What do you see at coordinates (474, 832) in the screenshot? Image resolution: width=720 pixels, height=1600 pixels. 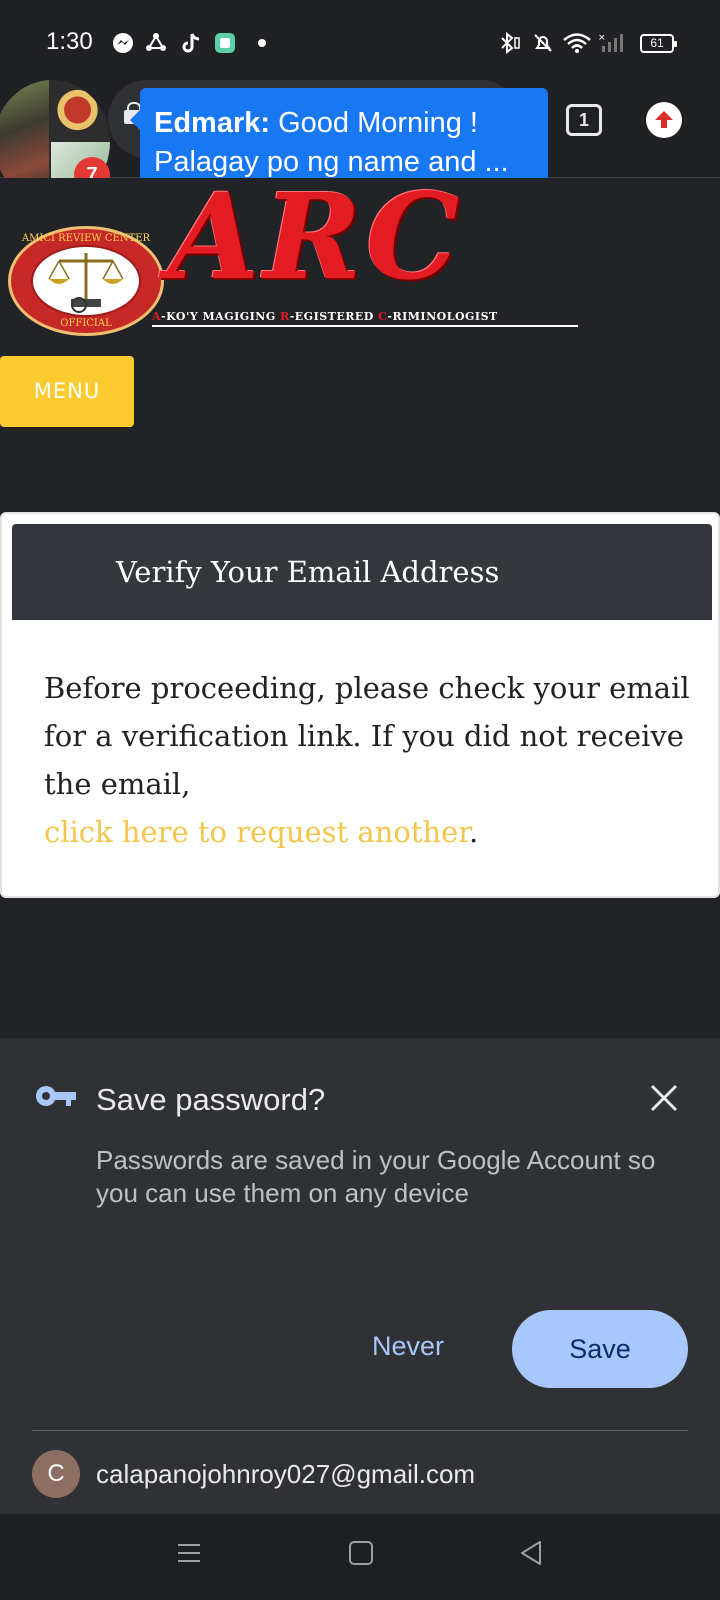 I see `card-period: .` at bounding box center [474, 832].